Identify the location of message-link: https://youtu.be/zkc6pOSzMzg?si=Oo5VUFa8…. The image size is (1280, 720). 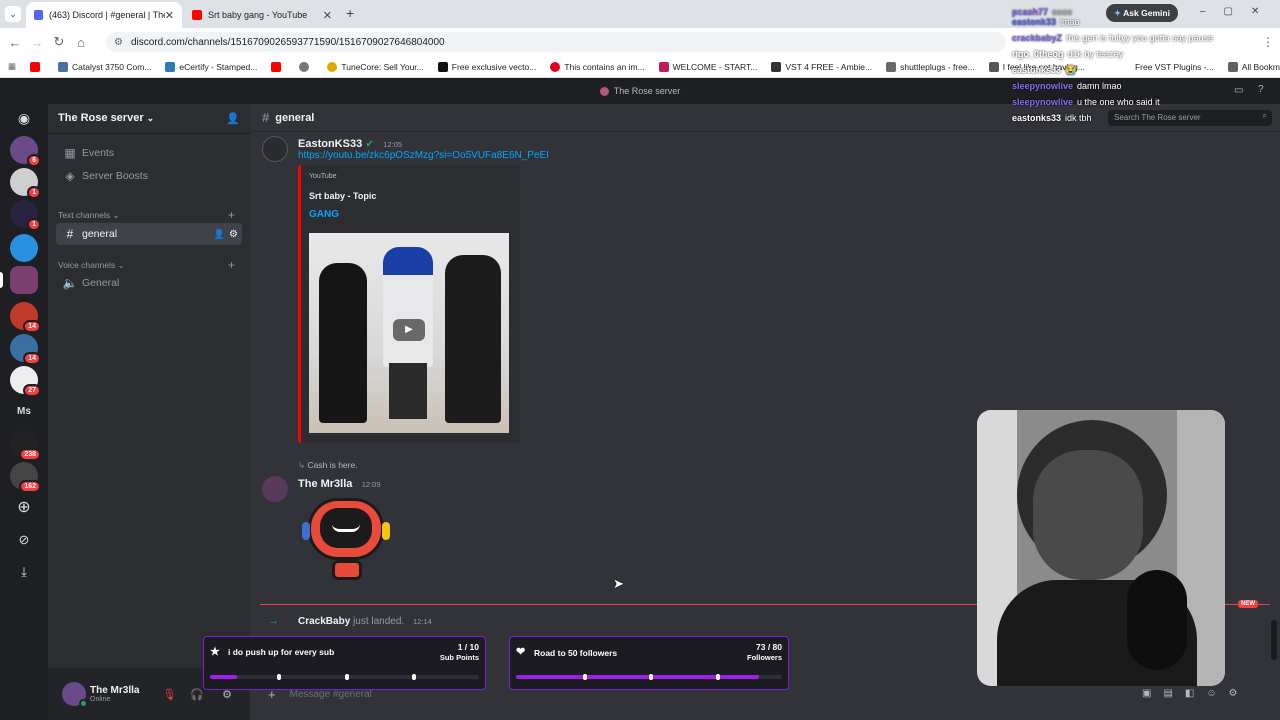
(423, 155).